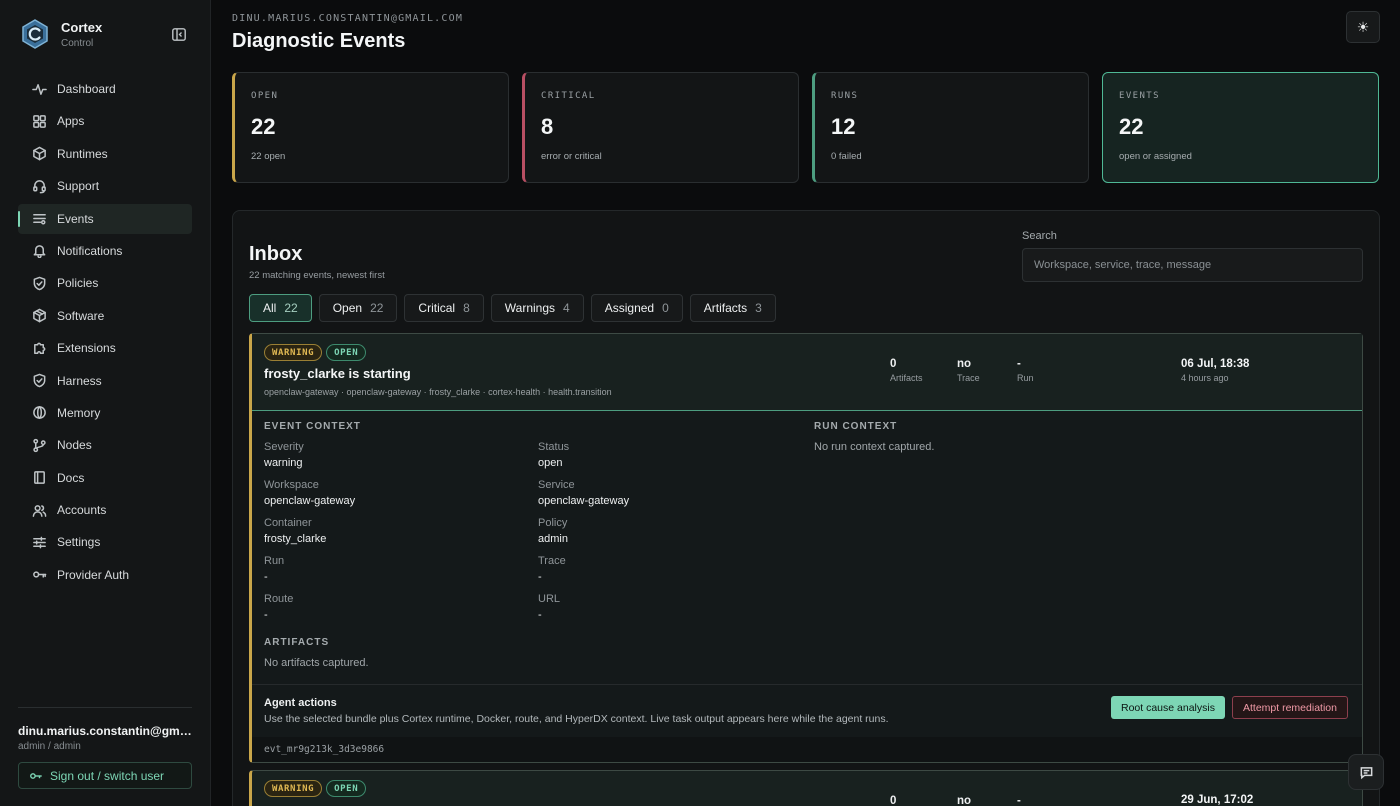 The width and height of the screenshot is (1400, 806). Describe the element at coordinates (549, 599) in the screenshot. I see `field-key: URL` at that location.